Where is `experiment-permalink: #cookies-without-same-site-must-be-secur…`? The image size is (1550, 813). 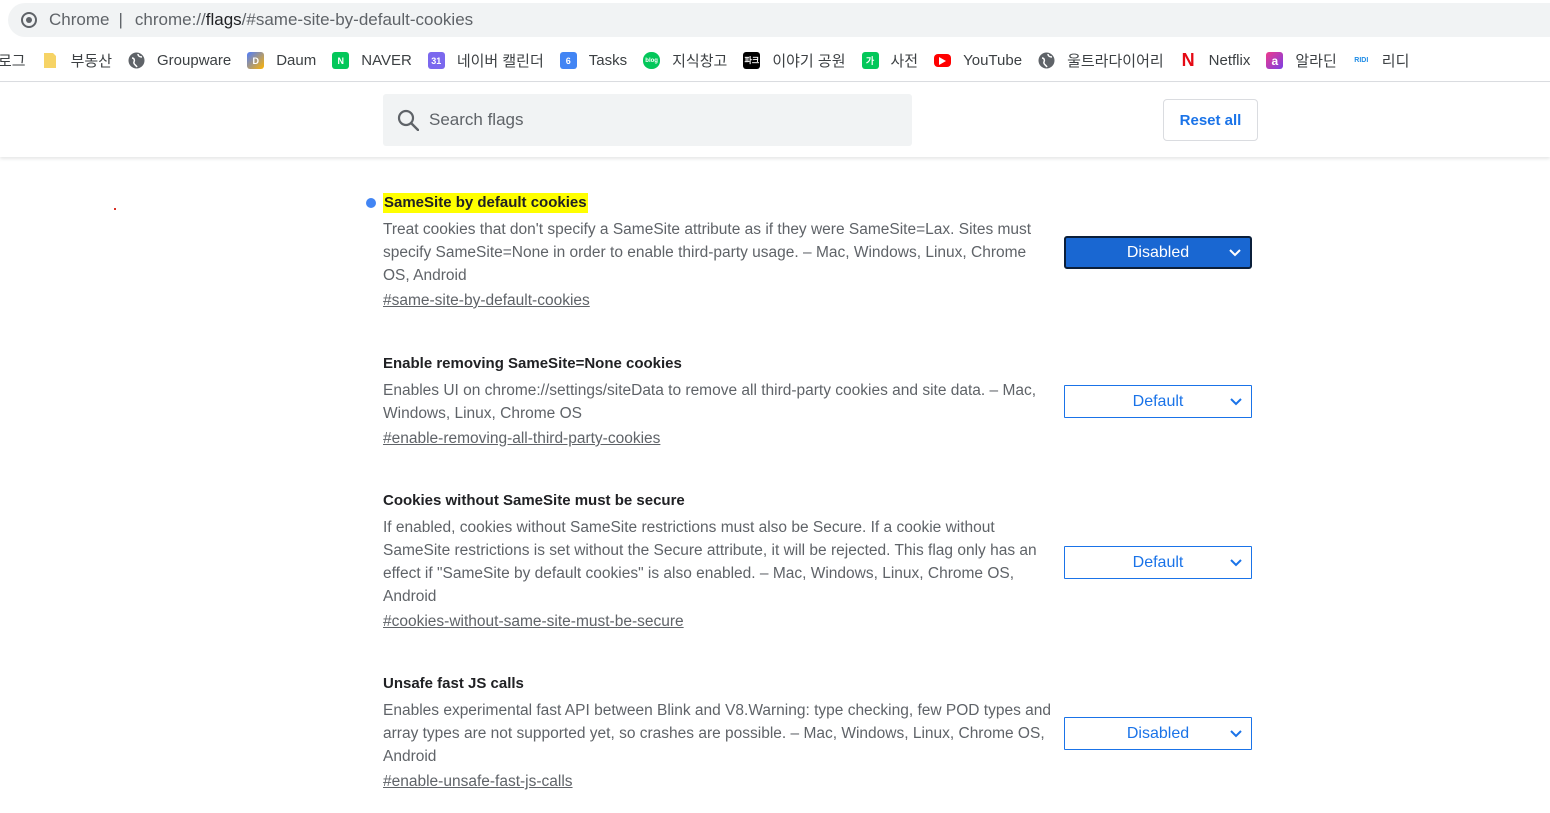
experiment-permalink: #cookies-without-same-site-must-be-secur… is located at coordinates (533, 622).